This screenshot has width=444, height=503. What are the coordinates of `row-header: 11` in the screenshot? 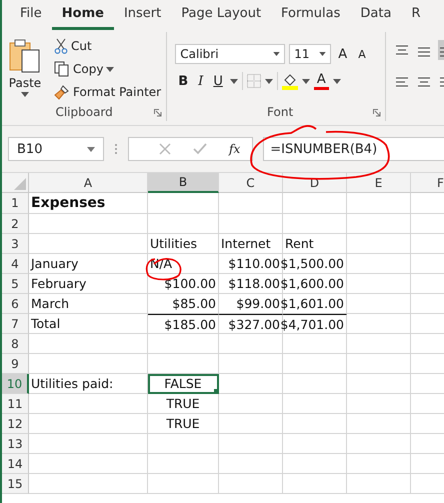 It's located at (15, 404).